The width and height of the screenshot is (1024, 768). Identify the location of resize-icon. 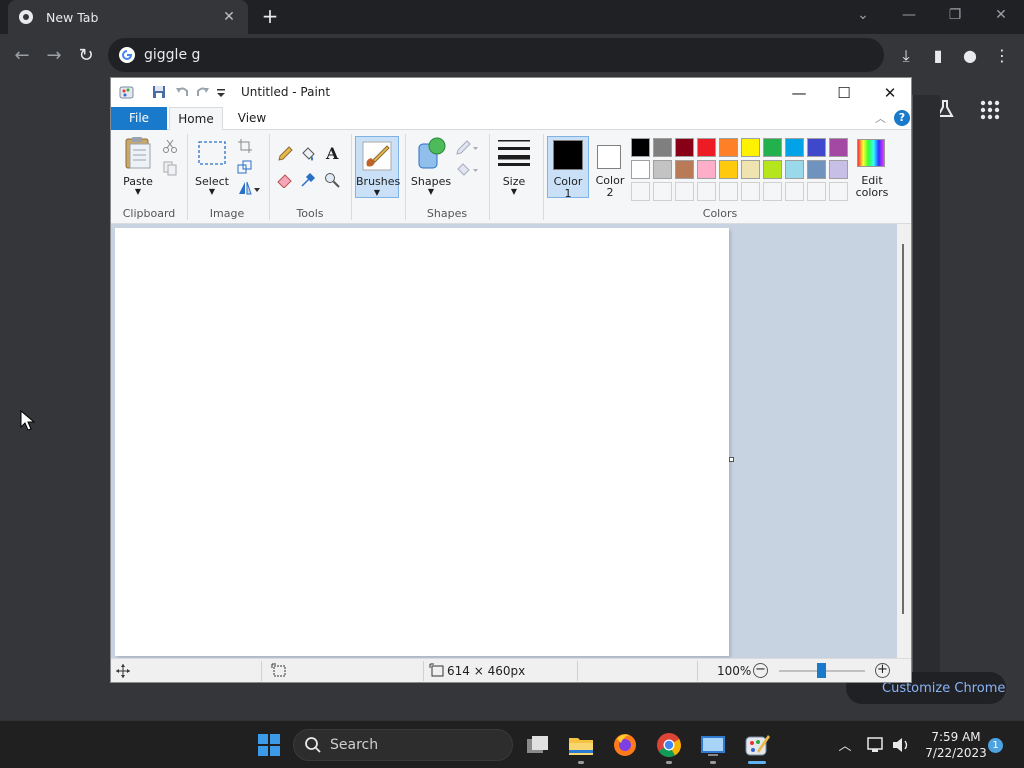
(245, 167).